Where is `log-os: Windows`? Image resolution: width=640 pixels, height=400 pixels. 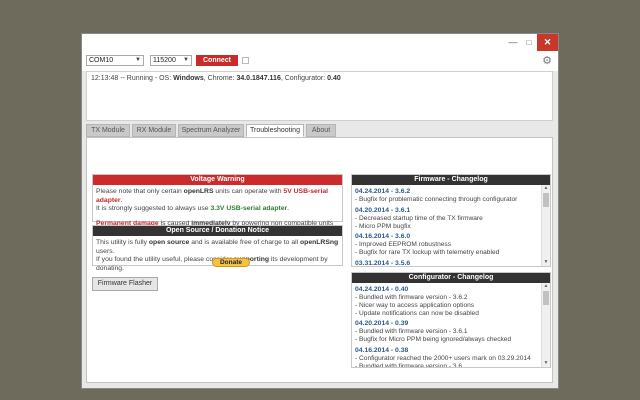 log-os: Windows is located at coordinates (188, 78).